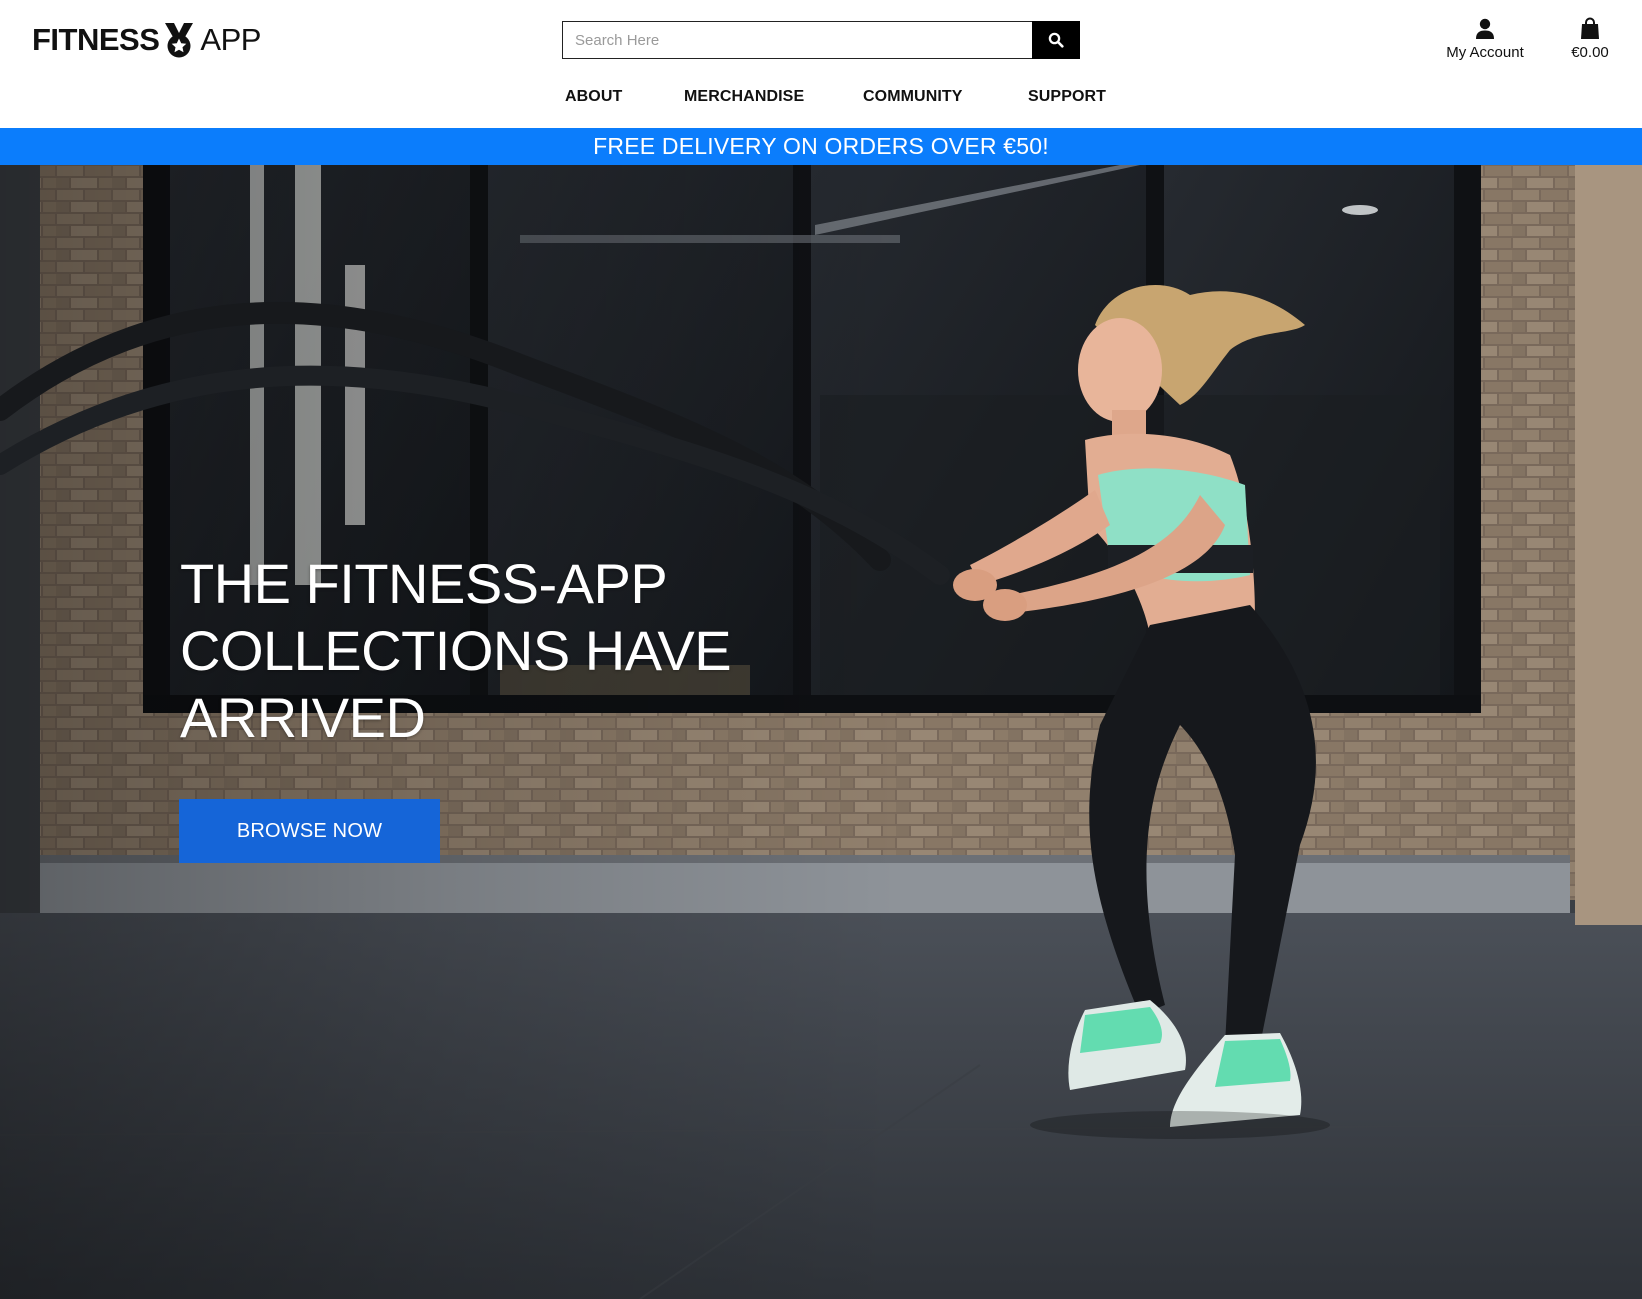 This screenshot has height=1299, width=1642. I want to click on shopping-bag-icon-wrap, so click(1590, 27).